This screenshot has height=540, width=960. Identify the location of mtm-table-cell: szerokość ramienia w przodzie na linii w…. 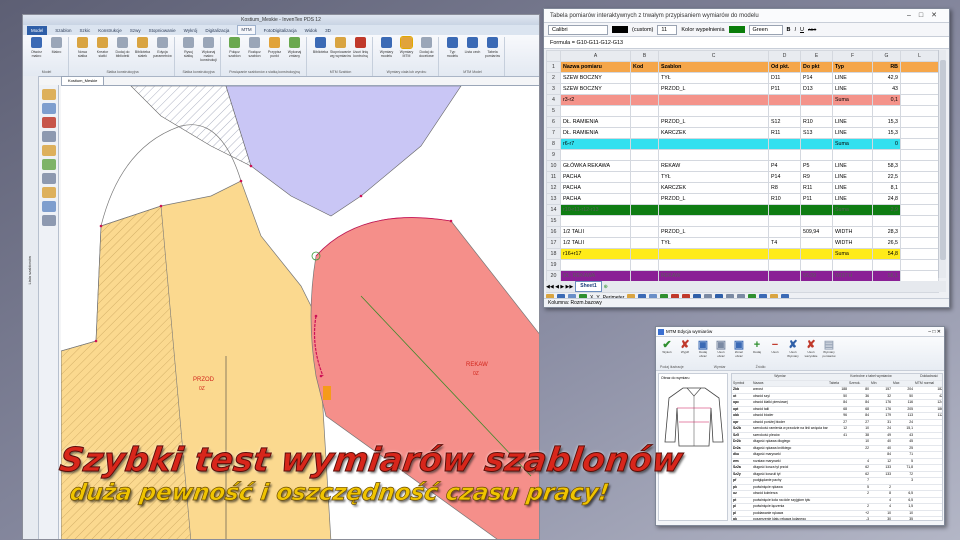
(790, 429).